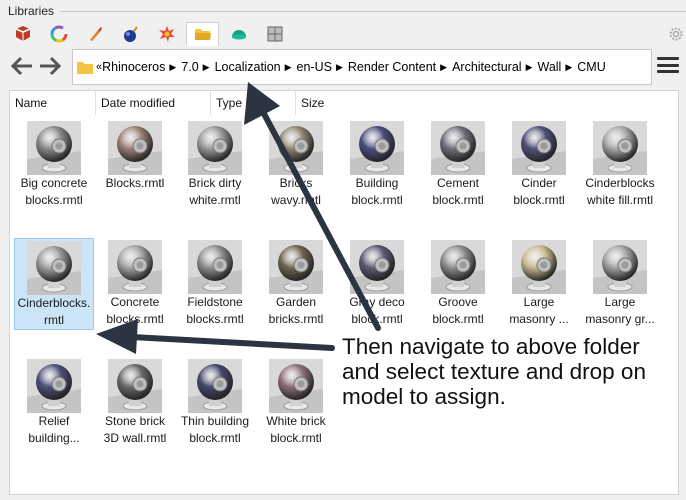  Describe the element at coordinates (322, 67) in the screenshot. I see `breadcrumb-segment: en-US ▶` at that location.